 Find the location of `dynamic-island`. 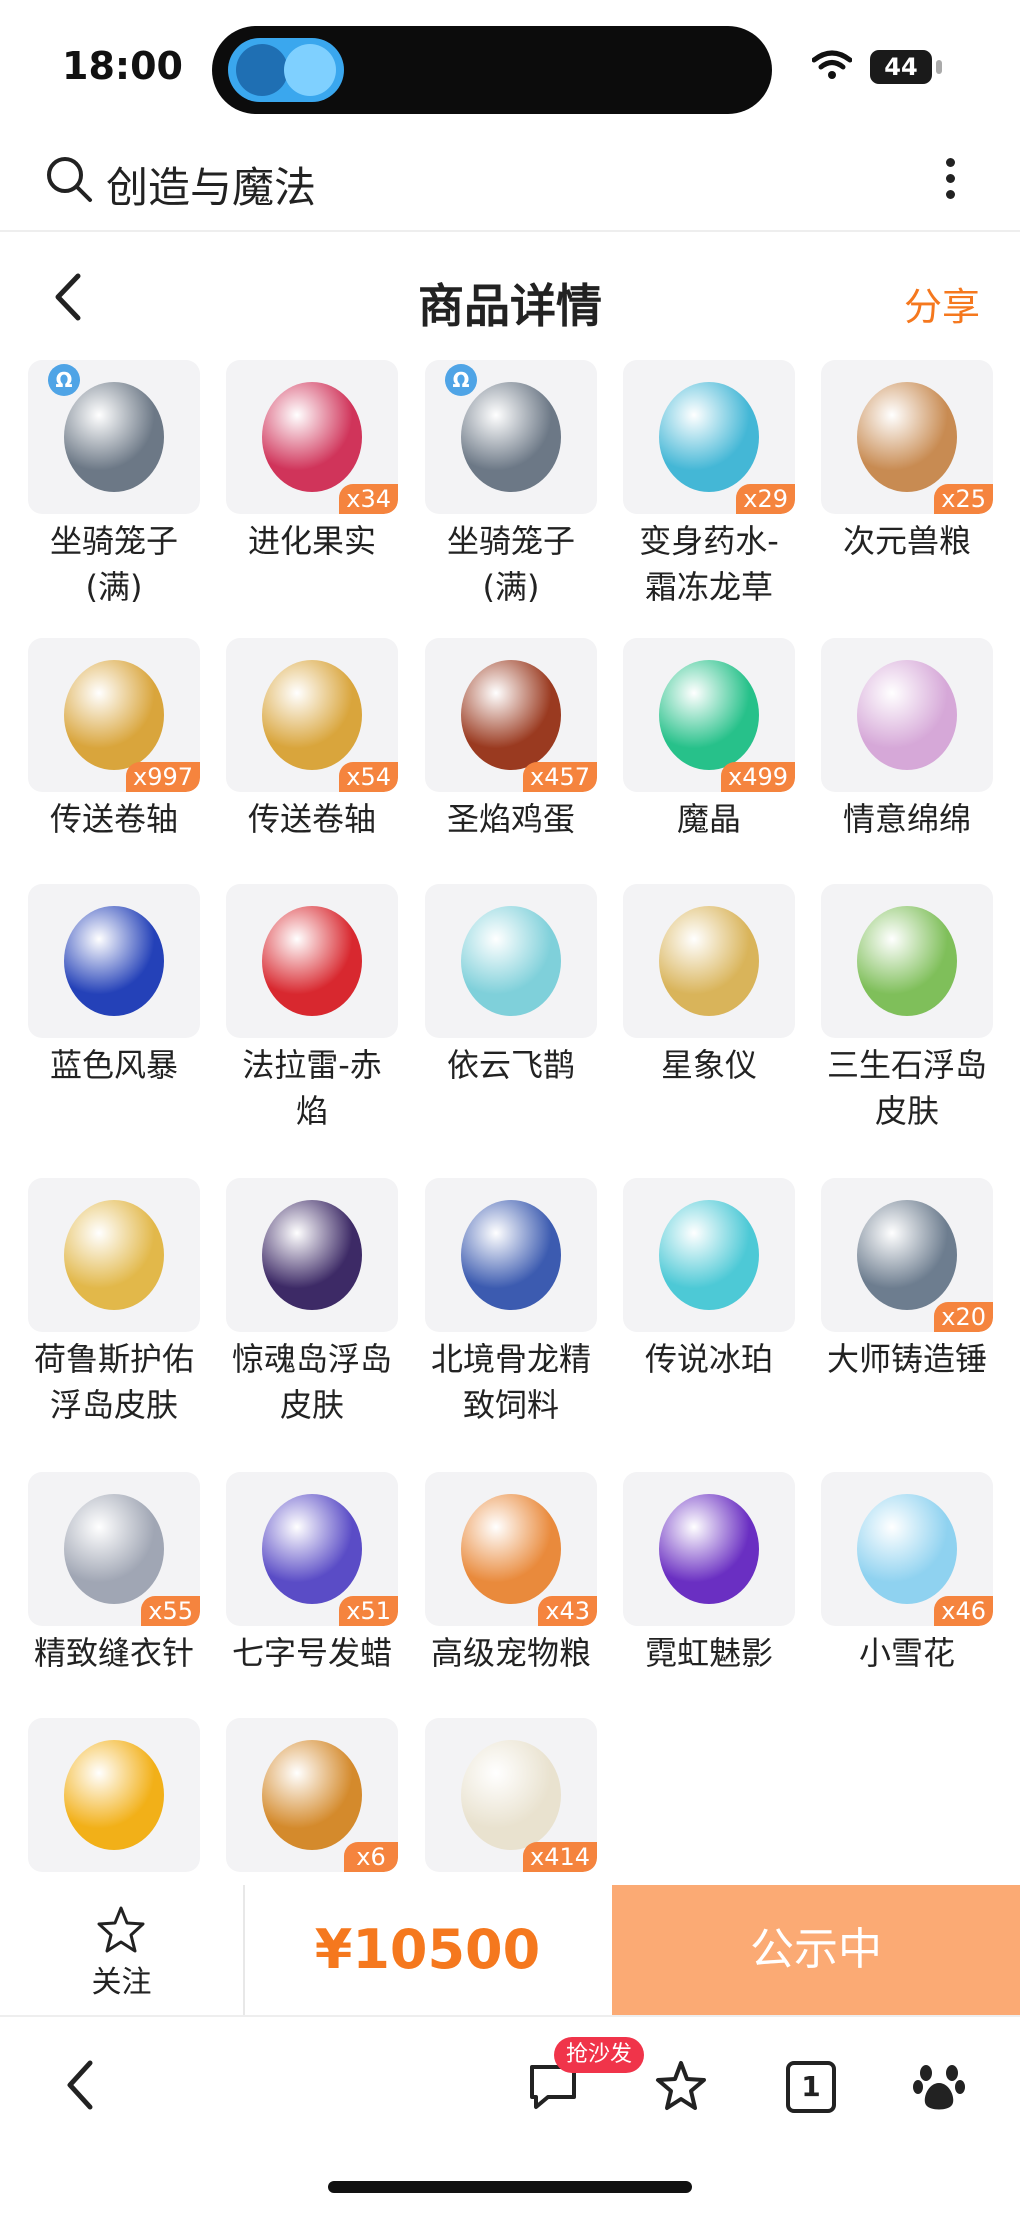

dynamic-island is located at coordinates (492, 70).